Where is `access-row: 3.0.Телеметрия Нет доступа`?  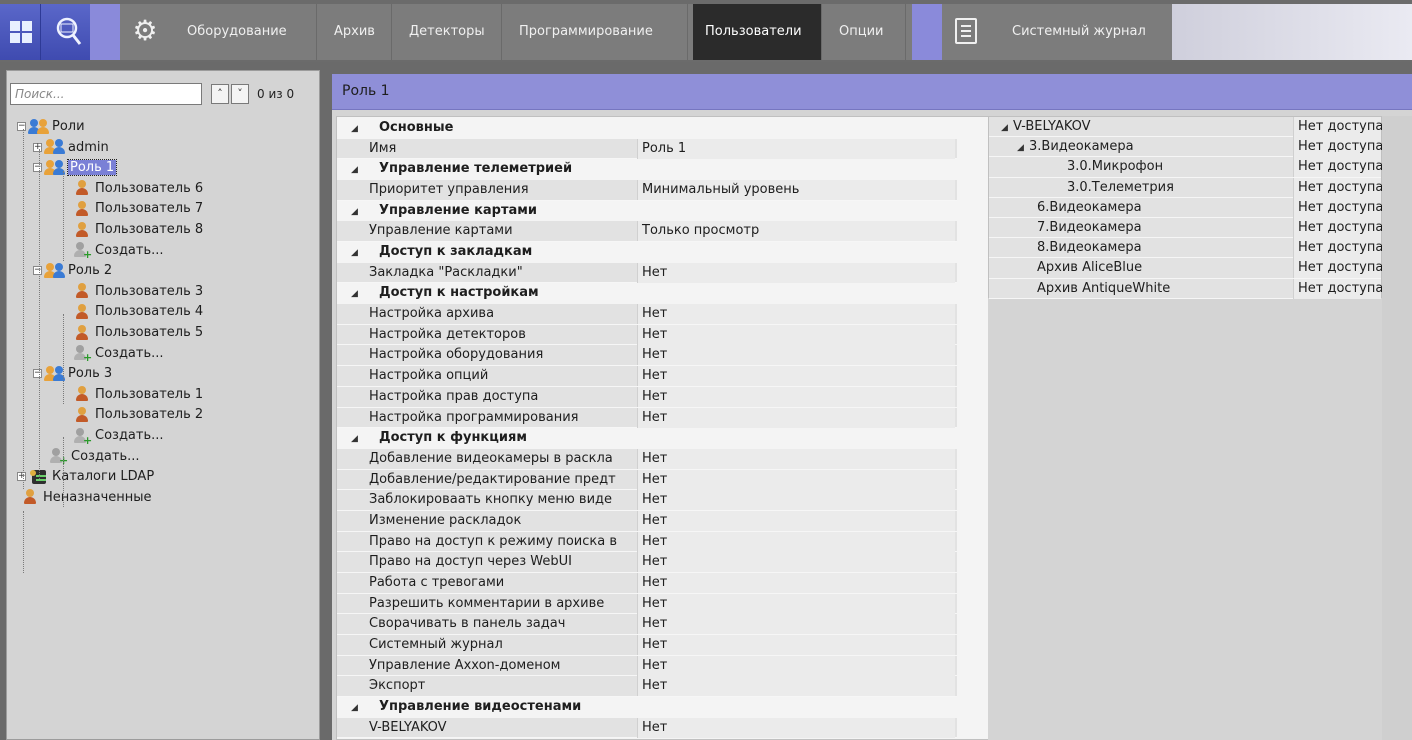
access-row: 3.0.Телеметрия Нет доступа is located at coordinates (1186, 187).